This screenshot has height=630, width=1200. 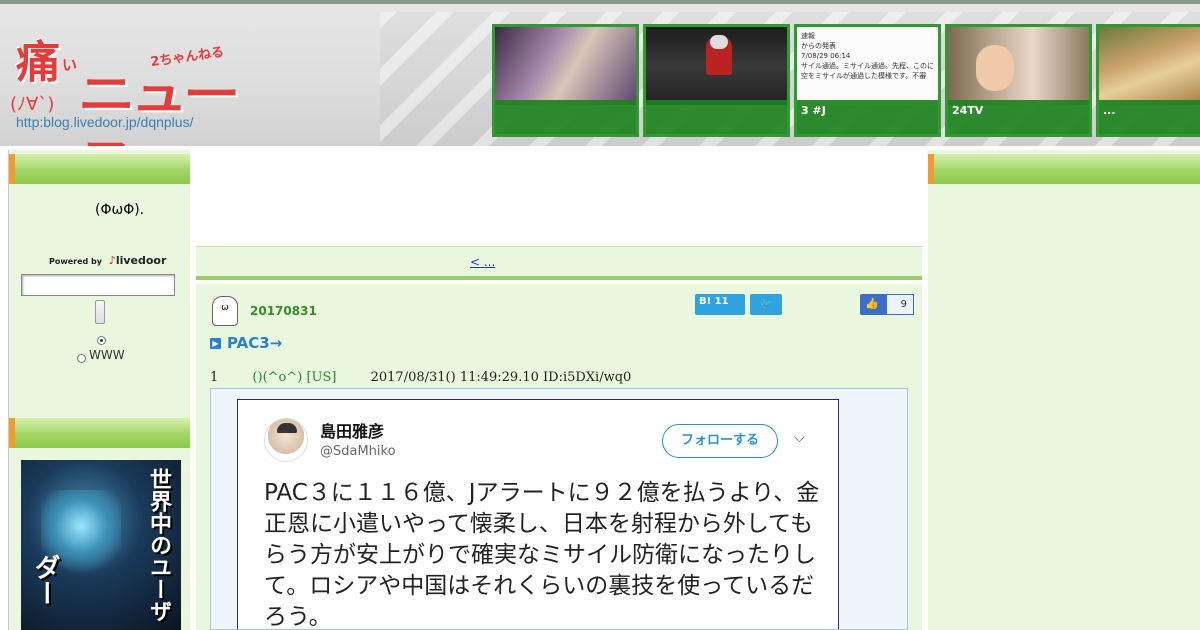 What do you see at coordinates (214, 377) in the screenshot?
I see `response-number: 1` at bounding box center [214, 377].